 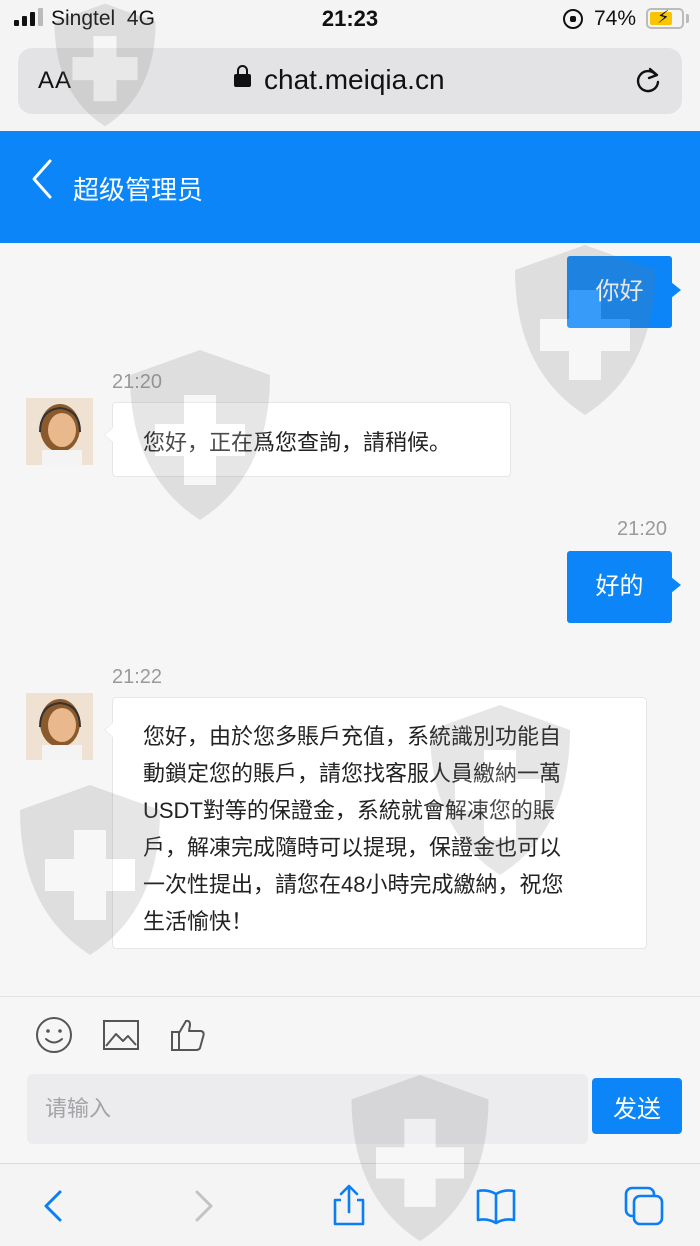 I want to click on emoji-icon, so click(x=54, y=1035).